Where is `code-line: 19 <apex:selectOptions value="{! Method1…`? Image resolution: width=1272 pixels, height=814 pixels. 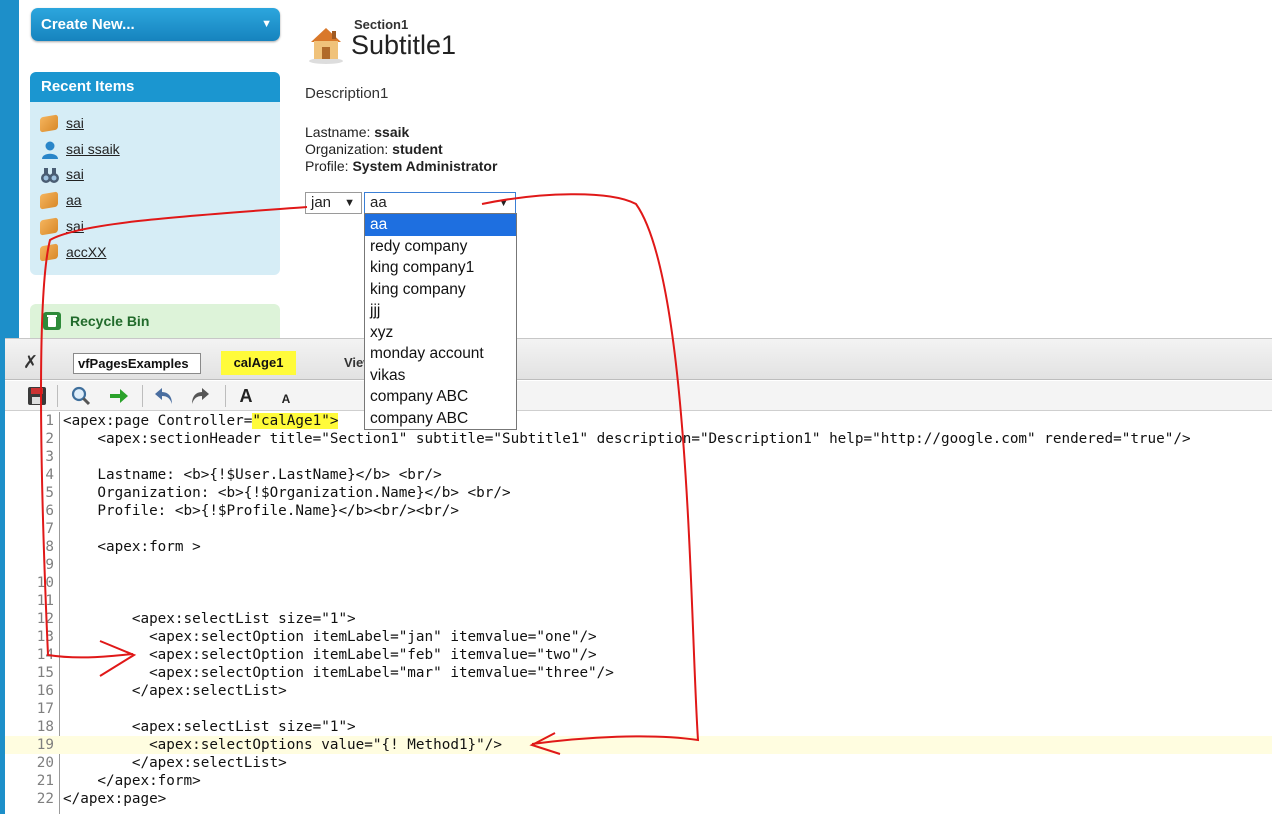
code-line: 19 <apex:selectOptions value="{! Method1… is located at coordinates (638, 745).